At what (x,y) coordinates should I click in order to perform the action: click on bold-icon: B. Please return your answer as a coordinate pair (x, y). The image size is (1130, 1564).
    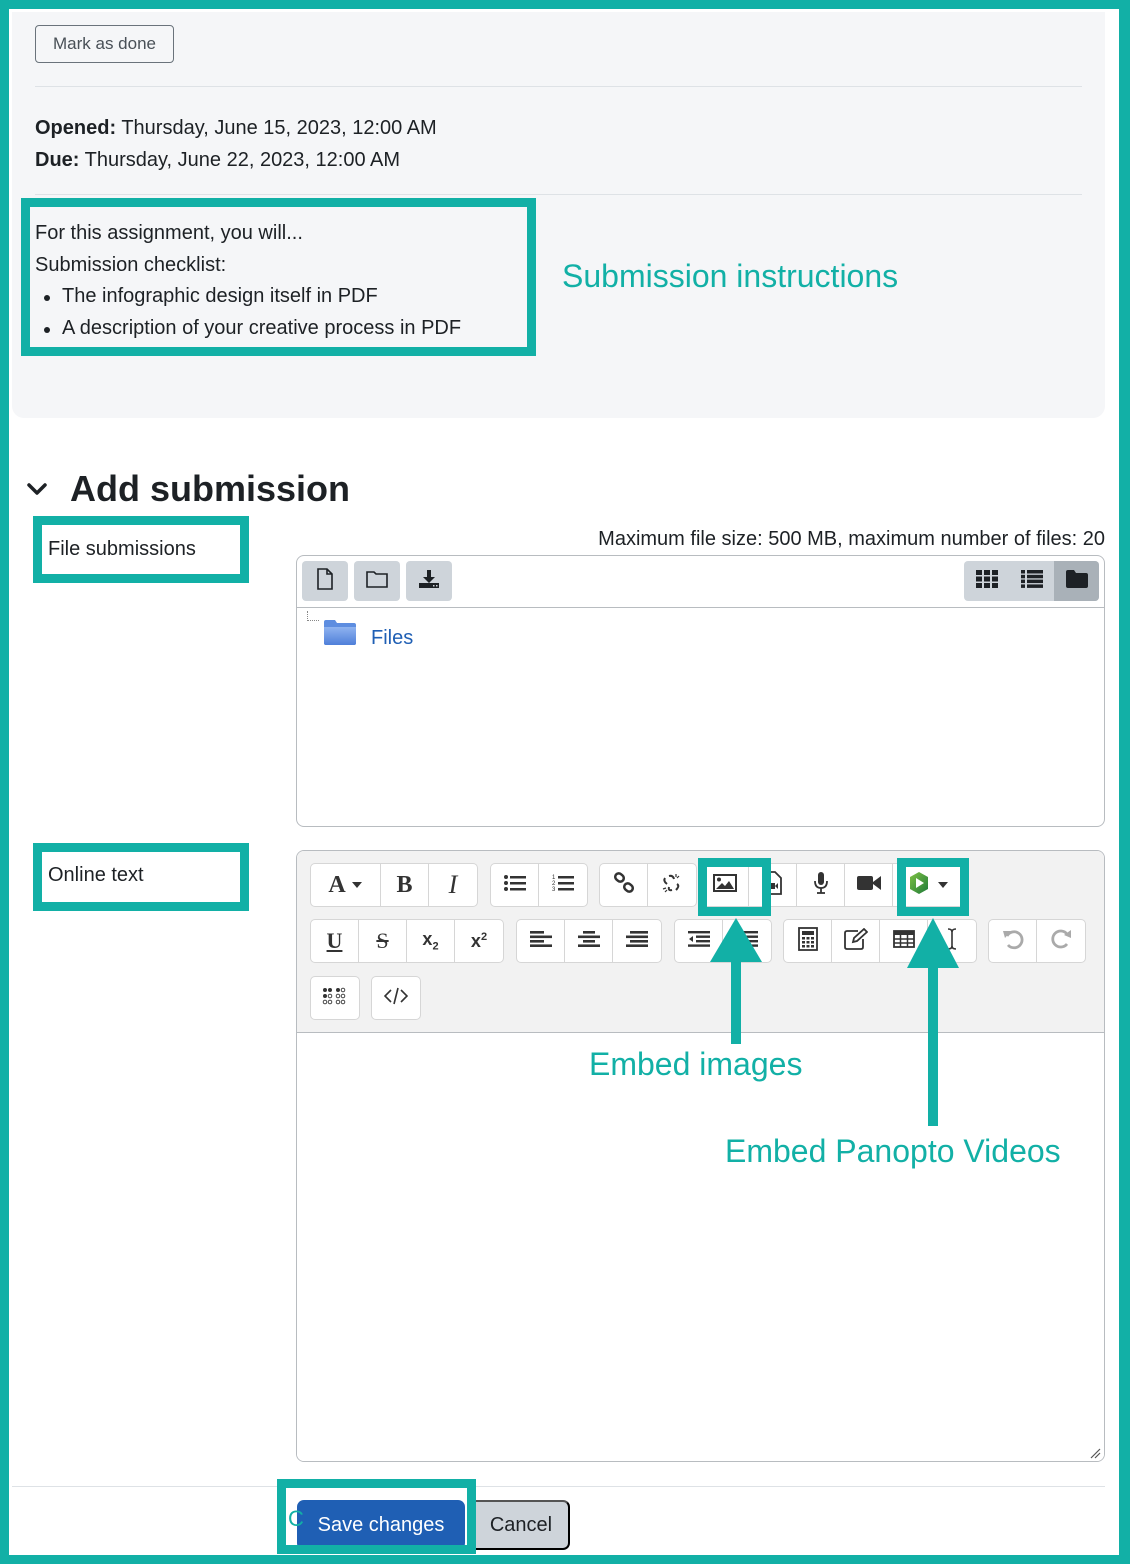
    Looking at the image, I should click on (404, 884).